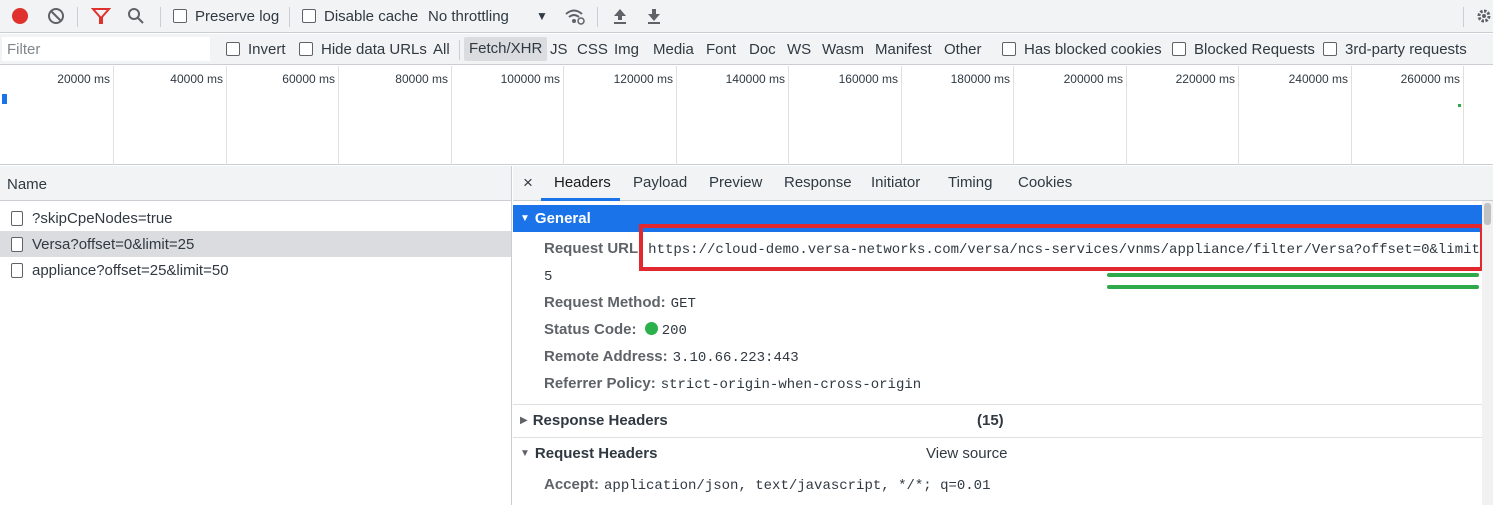 The image size is (1493, 505). Describe the element at coordinates (1254, 49) in the screenshot. I see `blocked-requests-label: Blocked Requests` at that location.